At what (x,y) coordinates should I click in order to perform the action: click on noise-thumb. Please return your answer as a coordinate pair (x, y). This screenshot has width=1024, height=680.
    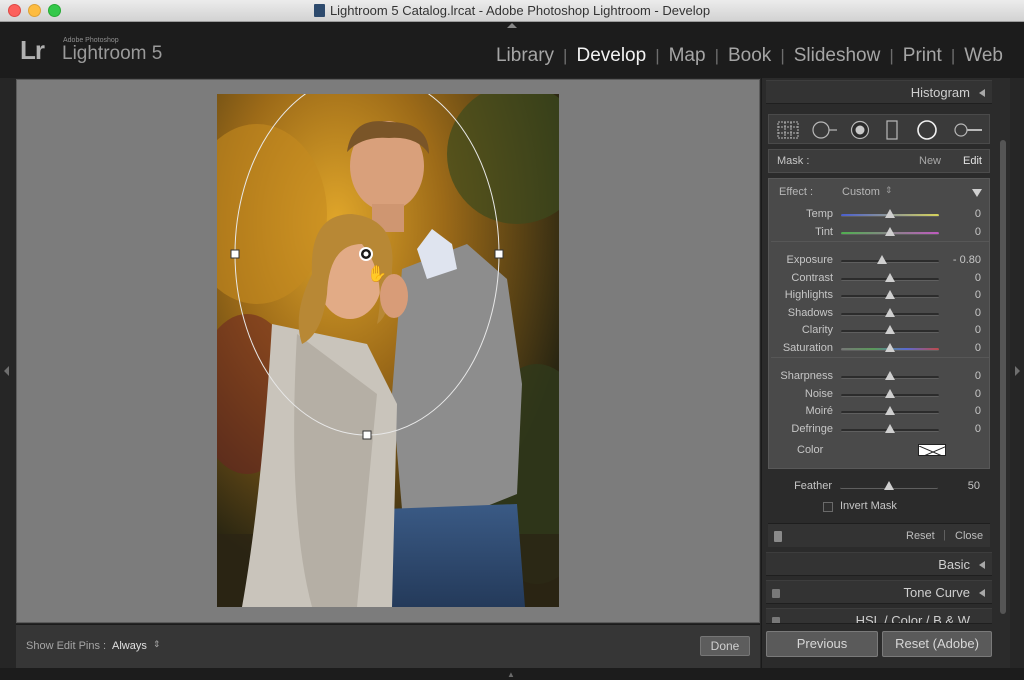
    Looking at the image, I should click on (890, 393).